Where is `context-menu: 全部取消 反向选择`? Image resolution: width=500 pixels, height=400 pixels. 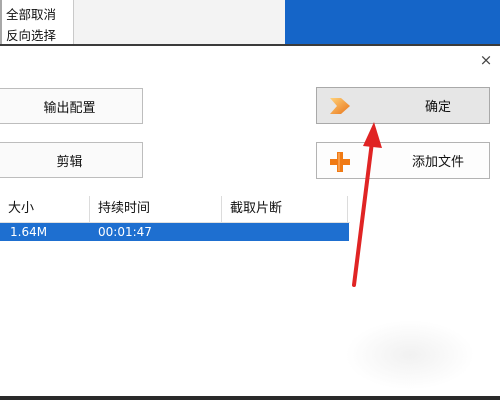
context-menu: 全部取消 反向选择 is located at coordinates (37, 22).